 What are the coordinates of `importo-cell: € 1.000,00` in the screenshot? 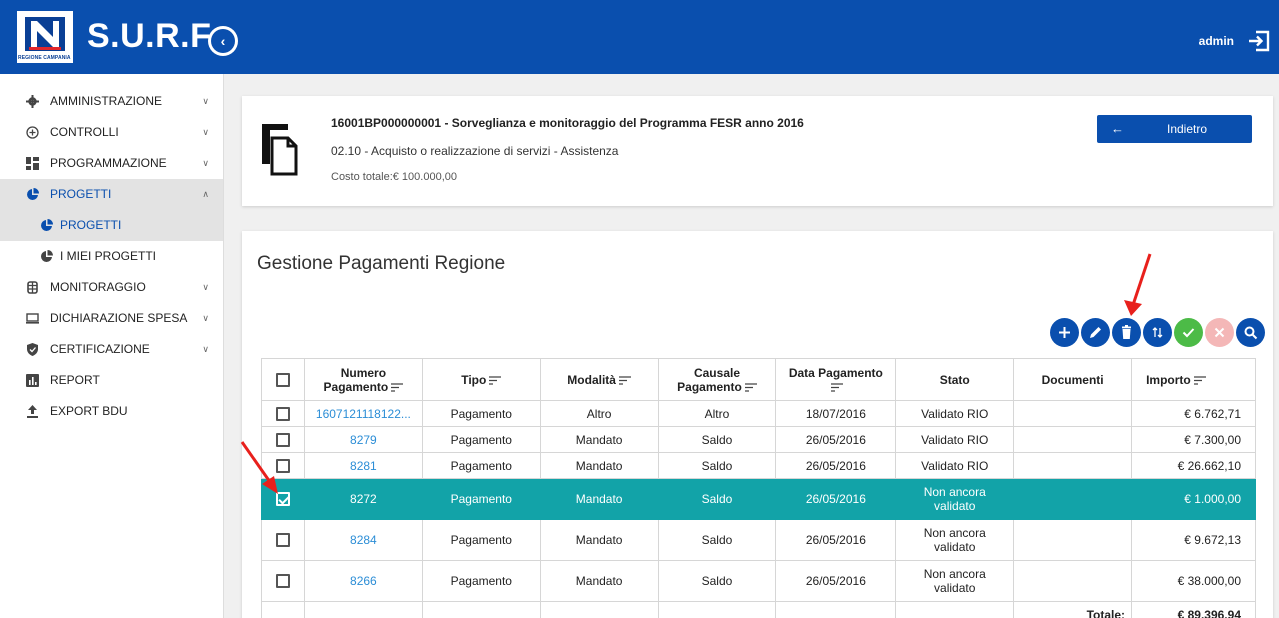 It's located at (1193, 499).